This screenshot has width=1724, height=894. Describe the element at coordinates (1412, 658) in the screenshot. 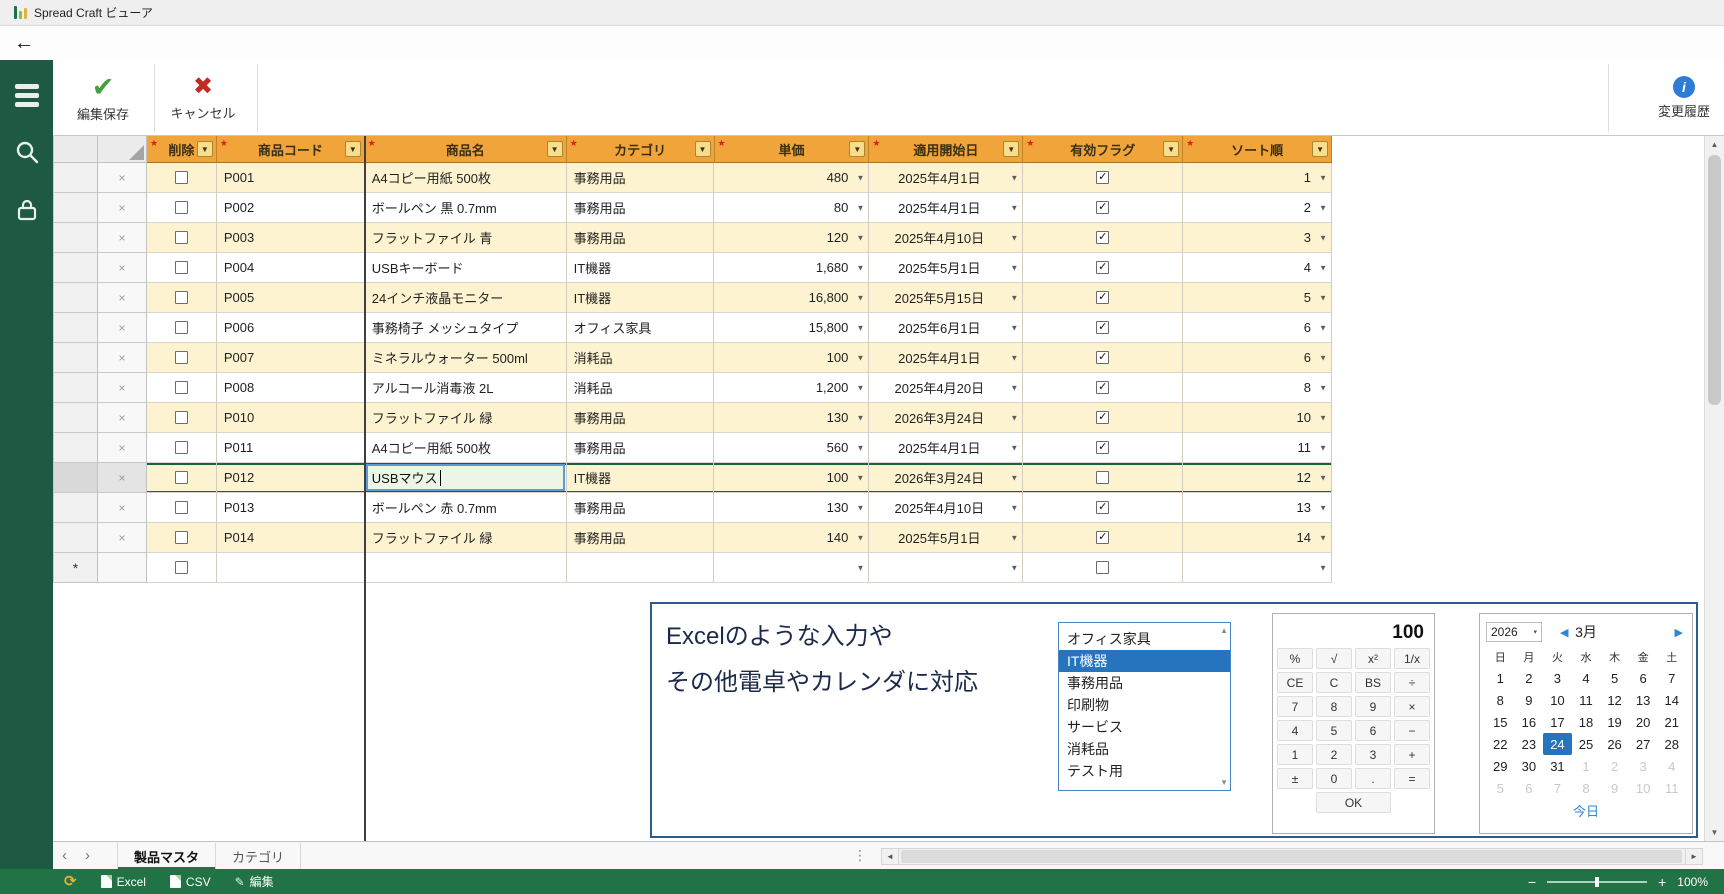

I see `calc-key: 1/x` at that location.